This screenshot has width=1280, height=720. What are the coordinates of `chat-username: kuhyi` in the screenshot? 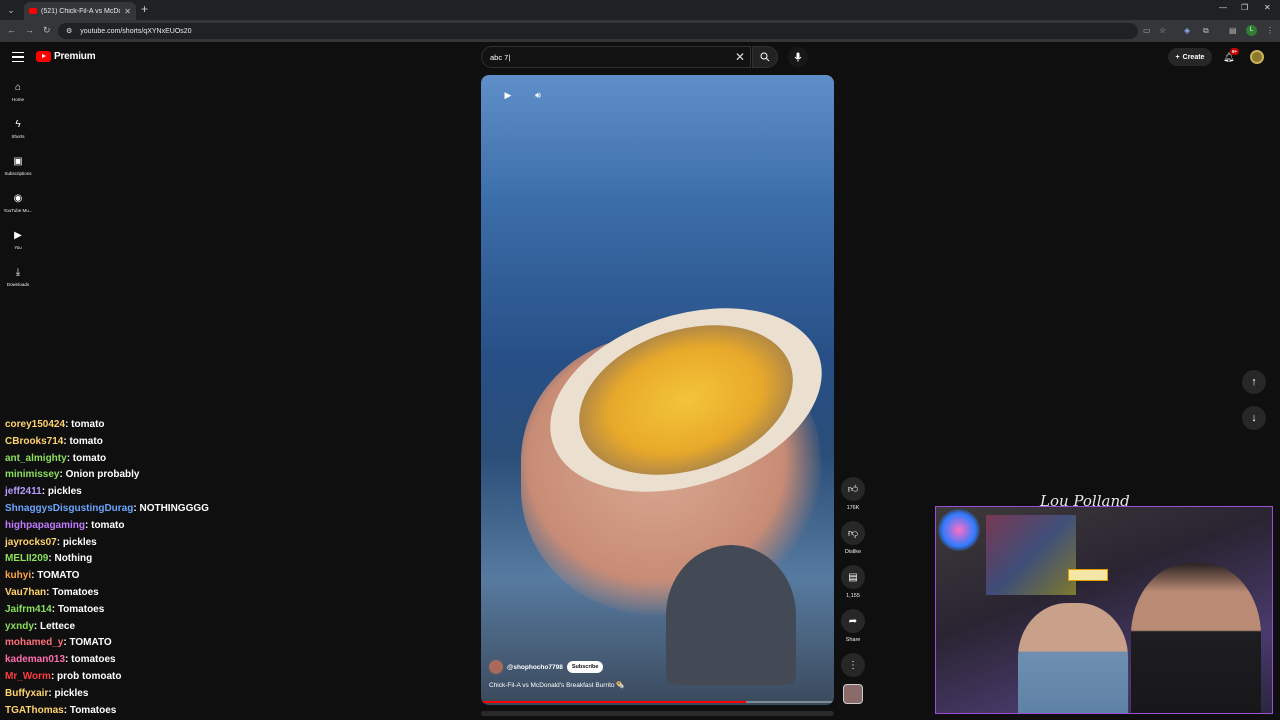 It's located at (18, 575).